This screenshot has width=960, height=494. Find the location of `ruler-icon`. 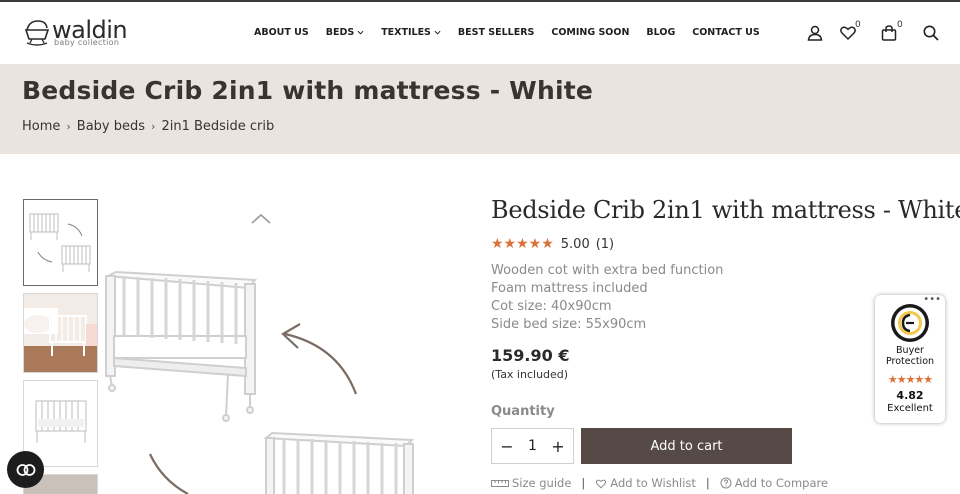

ruler-icon is located at coordinates (500, 483).